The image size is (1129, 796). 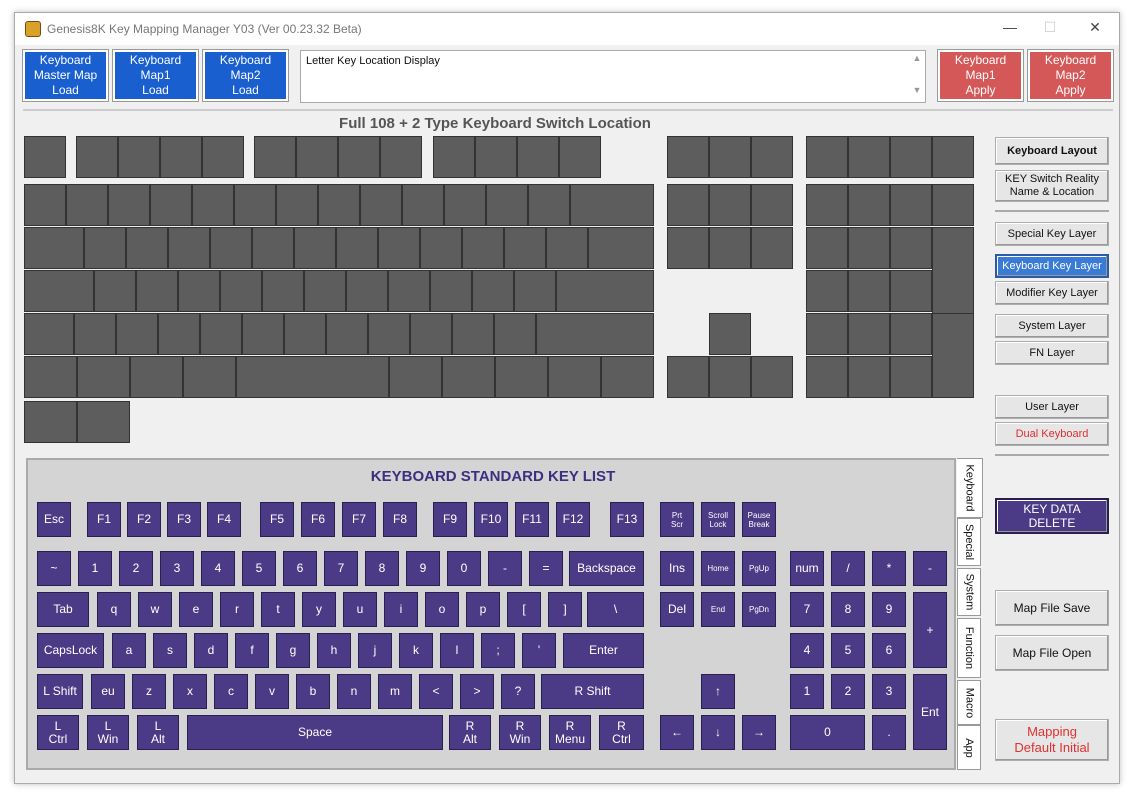 I want to click on key-f3: F3, so click(x=184, y=519).